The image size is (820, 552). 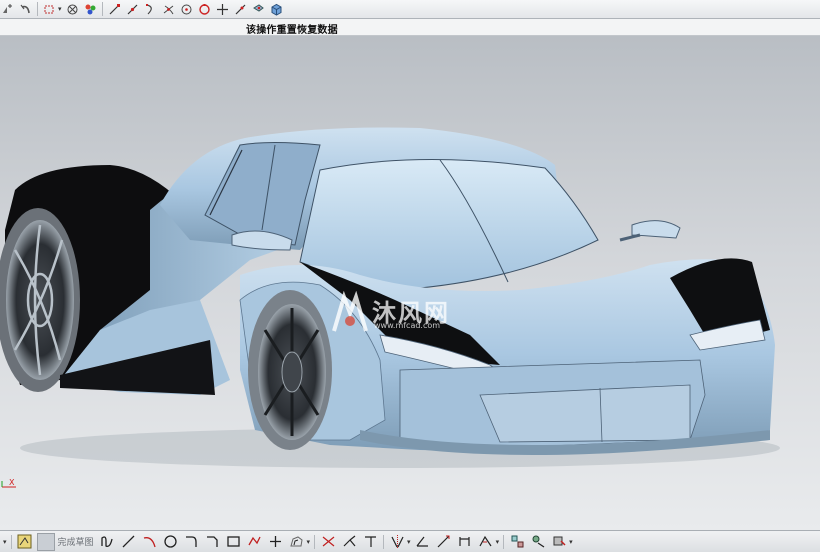 What do you see at coordinates (192, 542) in the screenshot?
I see `fillet-icon` at bounding box center [192, 542].